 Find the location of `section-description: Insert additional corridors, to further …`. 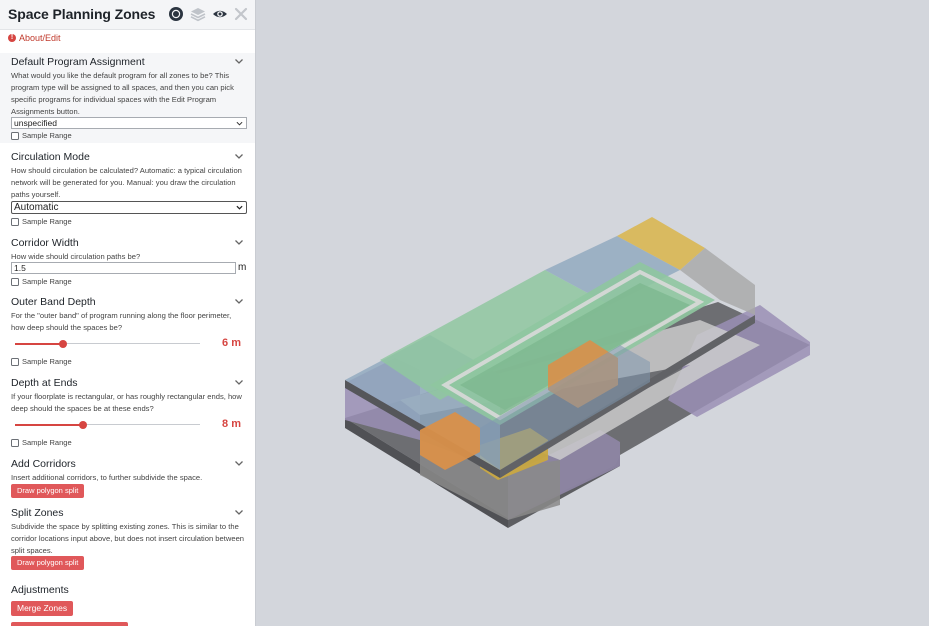

section-description: Insert additional corridors, to further … is located at coordinates (107, 477).